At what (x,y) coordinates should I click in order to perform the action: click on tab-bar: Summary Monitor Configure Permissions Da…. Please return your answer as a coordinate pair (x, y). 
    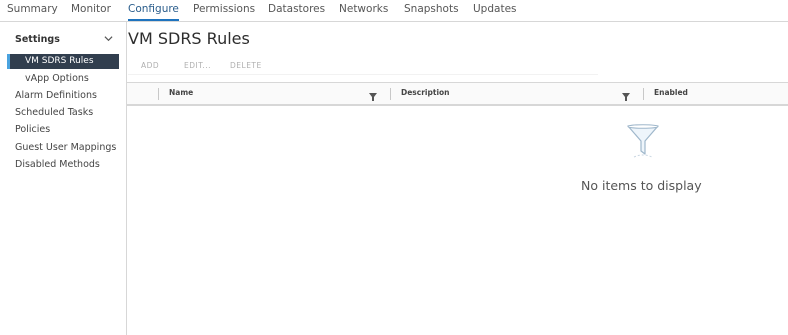
    Looking at the image, I should click on (394, 11).